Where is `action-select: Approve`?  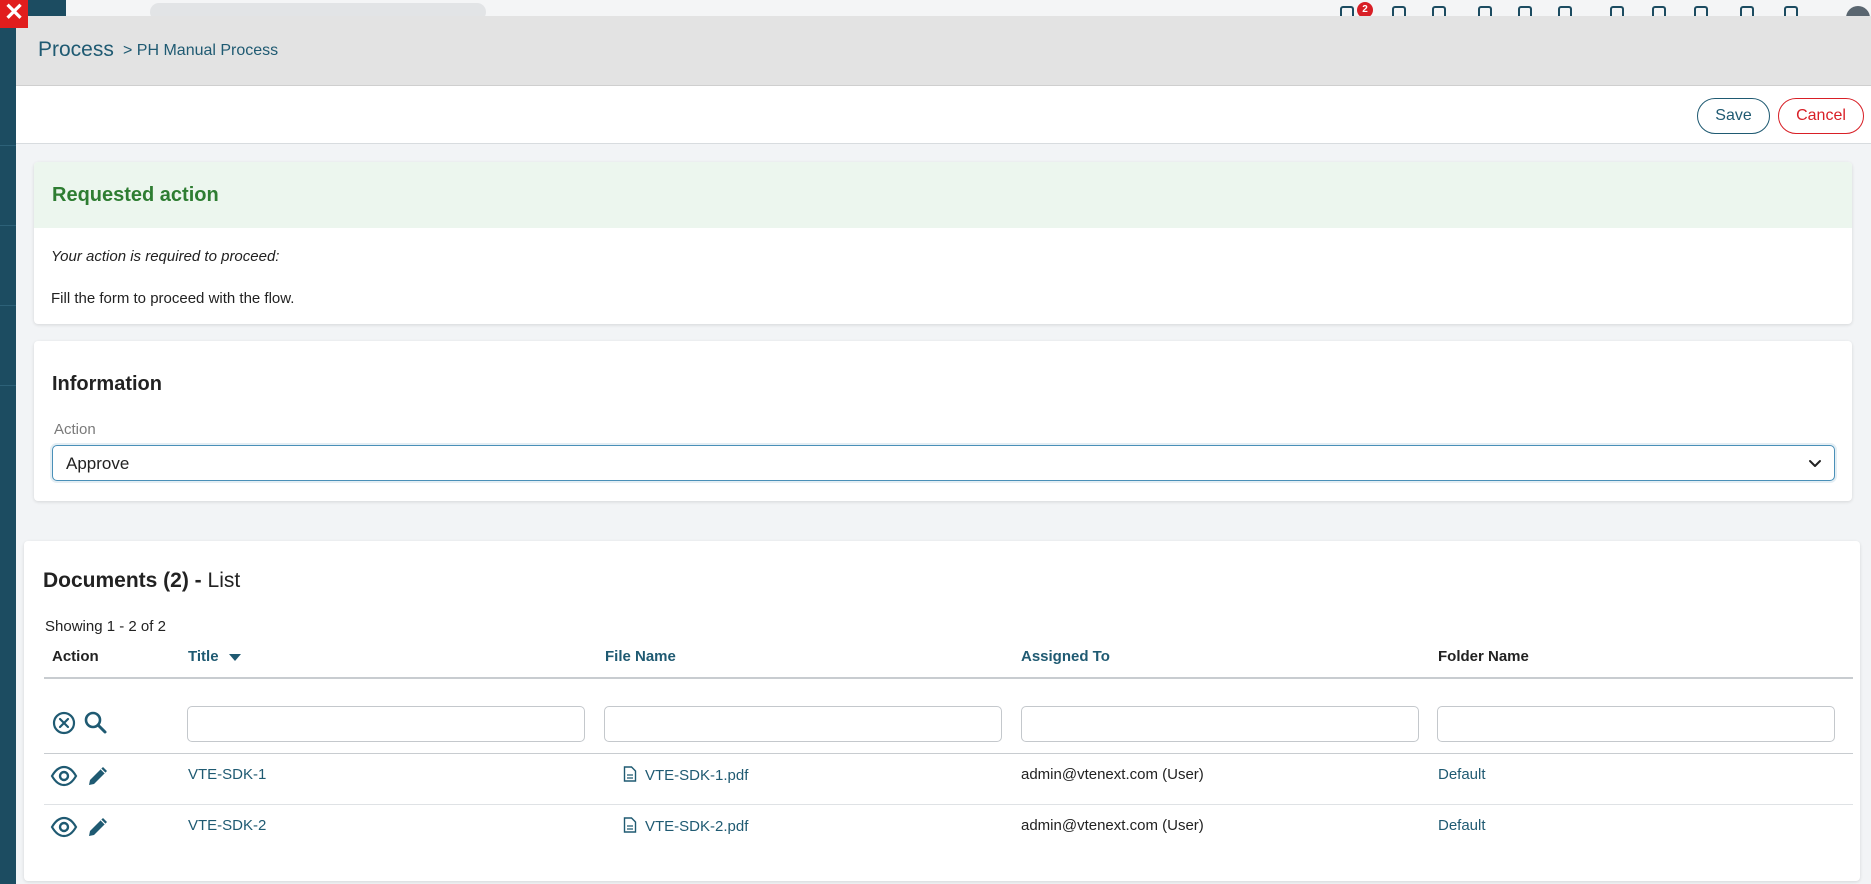
action-select: Approve is located at coordinates (943, 463).